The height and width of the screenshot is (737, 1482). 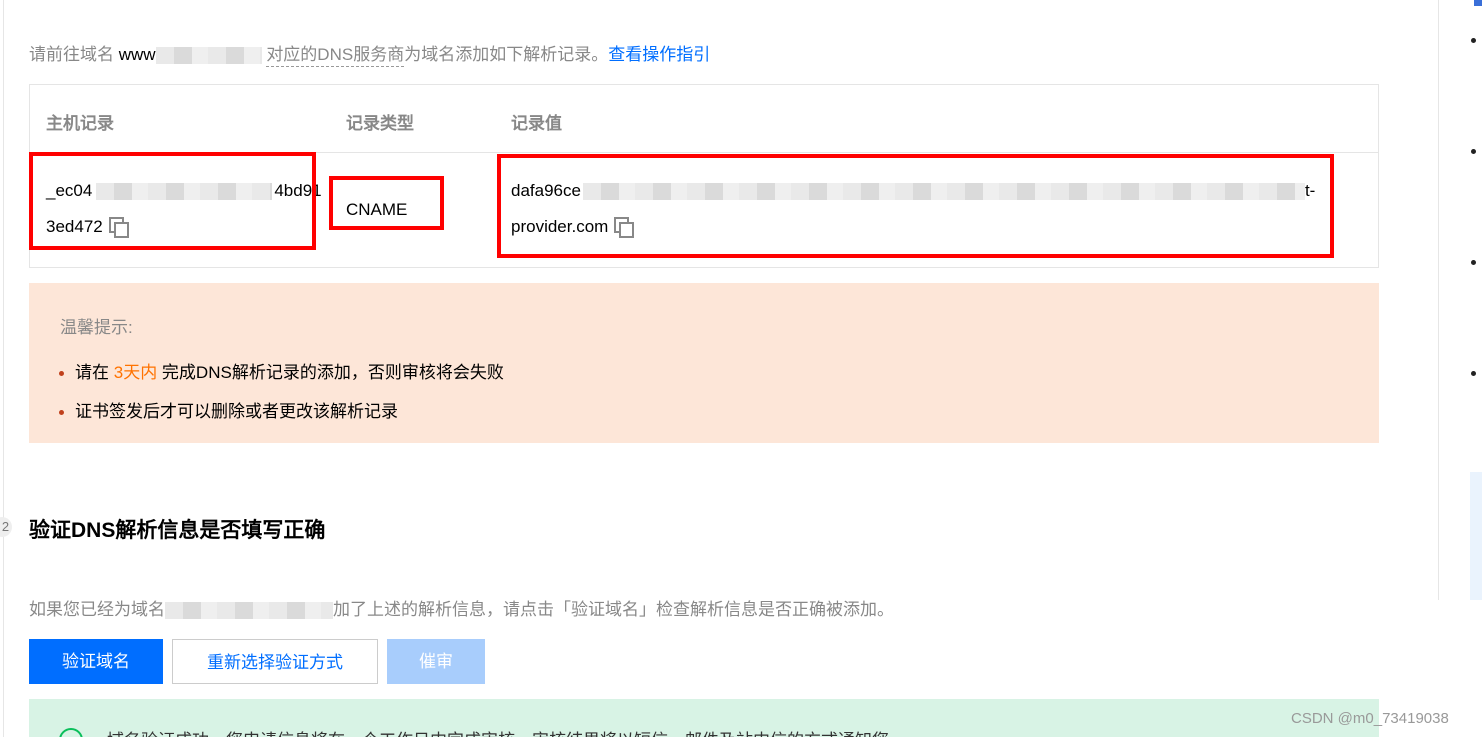 I want to click on verify-domain-button: 验证域名, so click(x=96, y=661).